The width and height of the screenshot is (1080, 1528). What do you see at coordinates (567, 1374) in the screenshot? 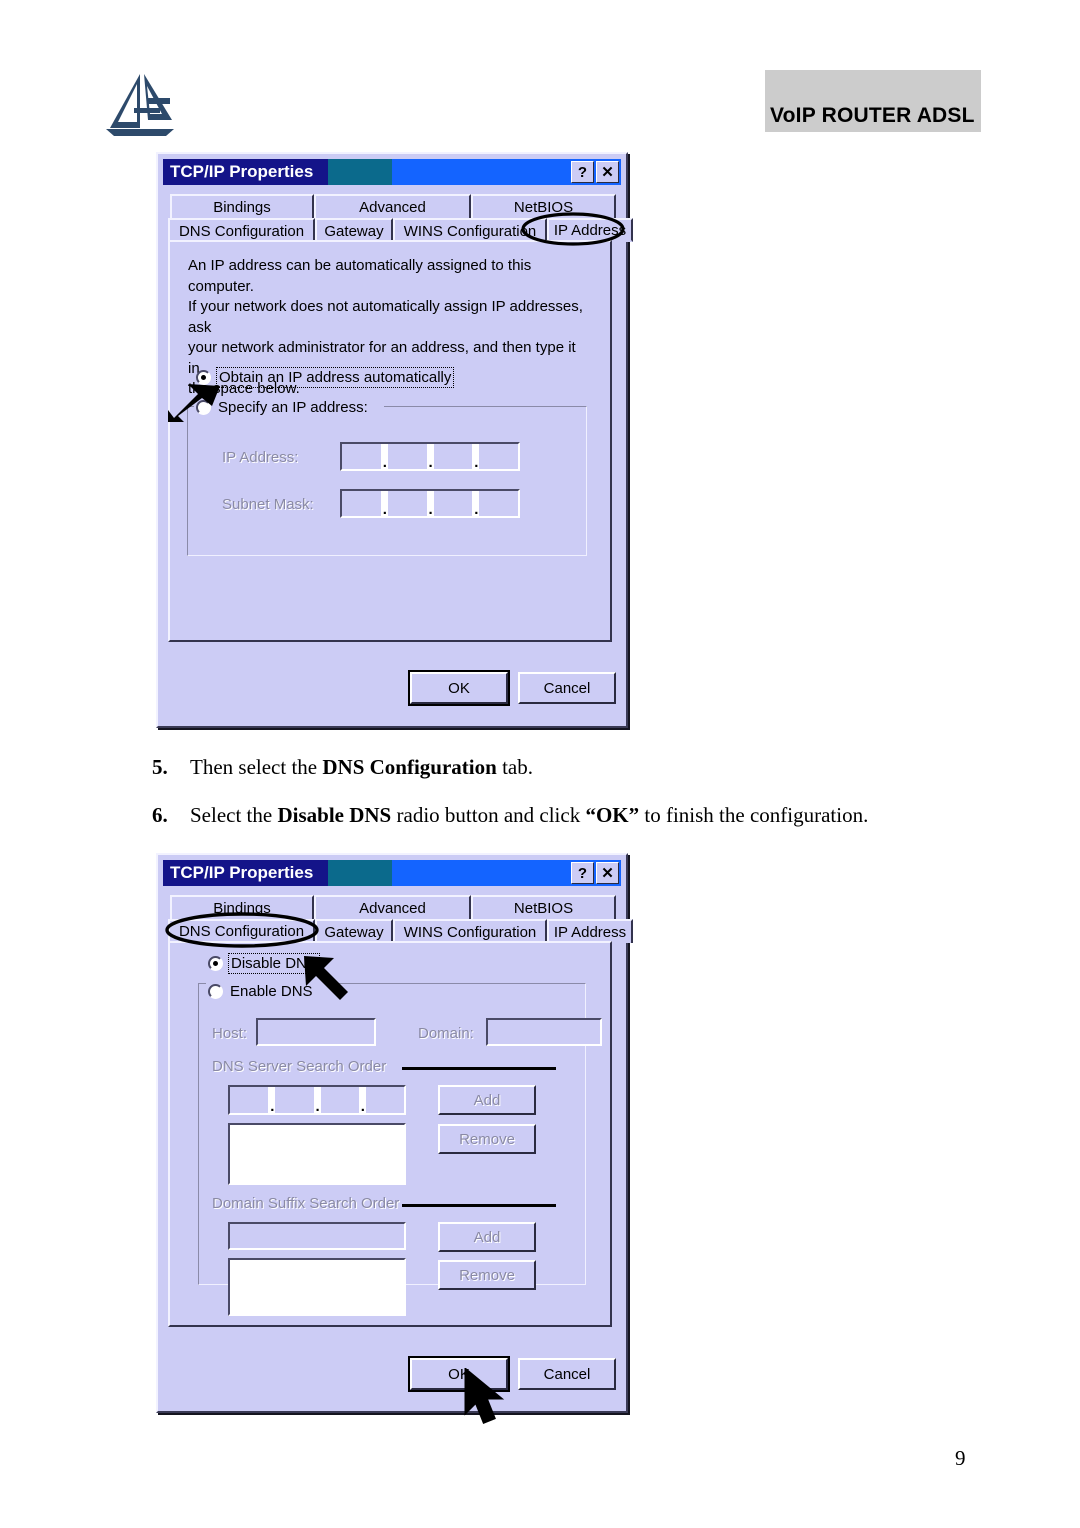
I see `cancel-button-dns: Cancel` at bounding box center [567, 1374].